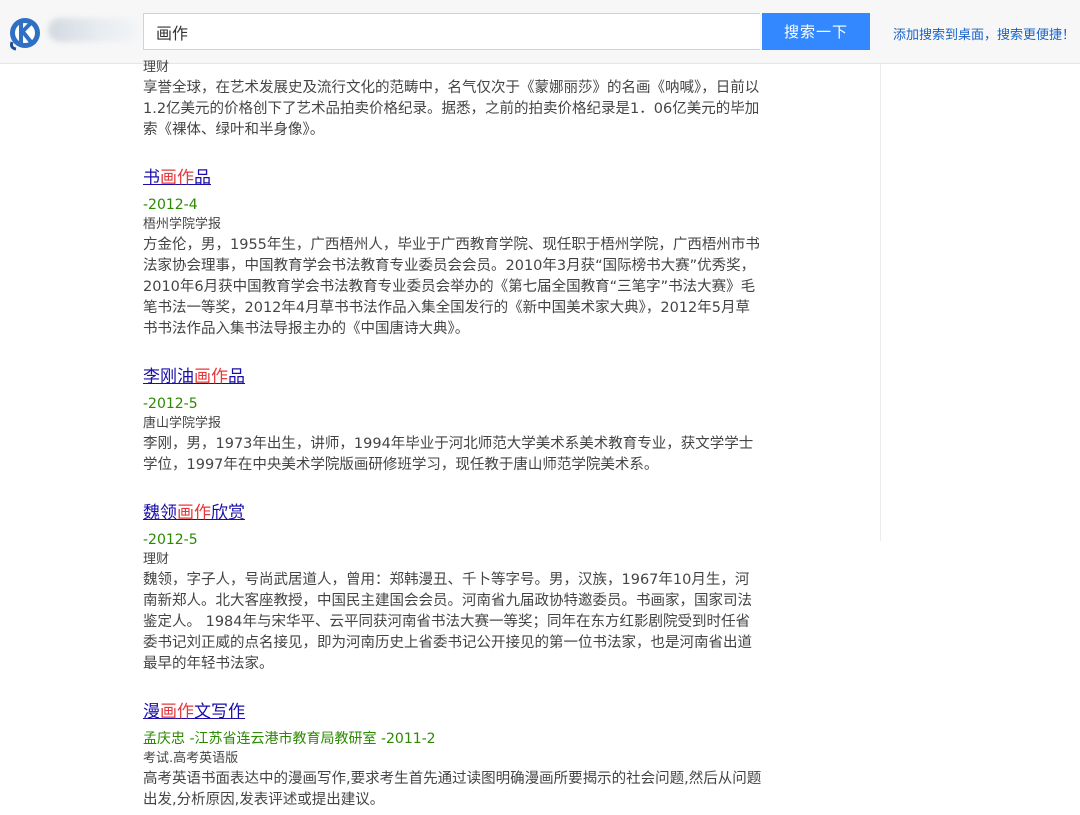 The image size is (1080, 815). I want to click on title-text: 魏领, so click(160, 513).